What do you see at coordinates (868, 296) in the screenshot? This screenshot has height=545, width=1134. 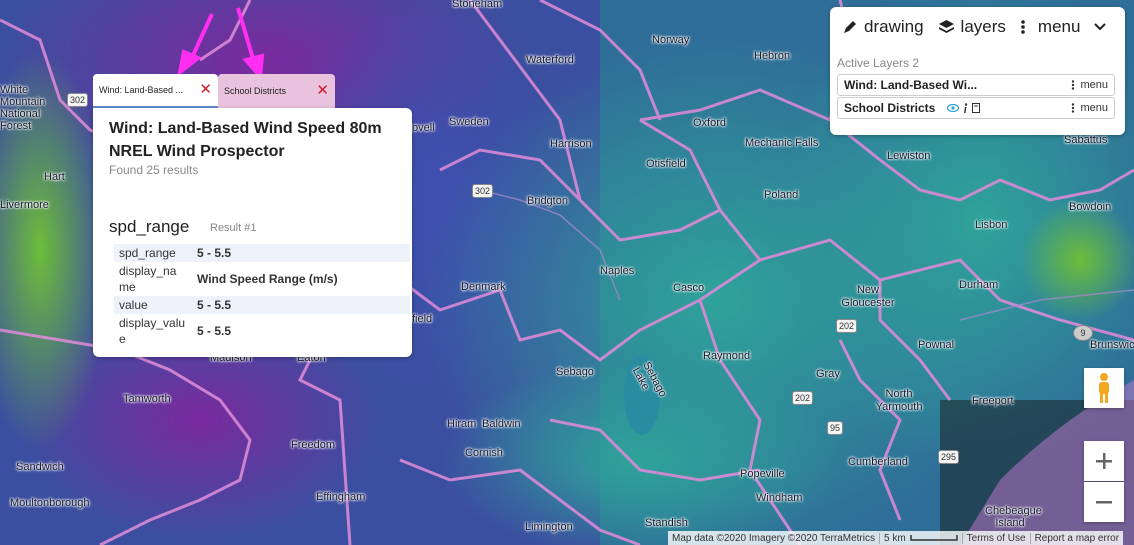 I see `place-label: New Gloucester` at bounding box center [868, 296].